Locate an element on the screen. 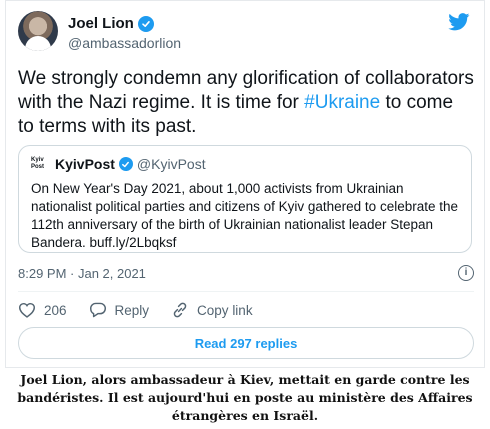 This screenshot has width=490, height=429. verified-badge-icon is located at coordinates (145, 23).